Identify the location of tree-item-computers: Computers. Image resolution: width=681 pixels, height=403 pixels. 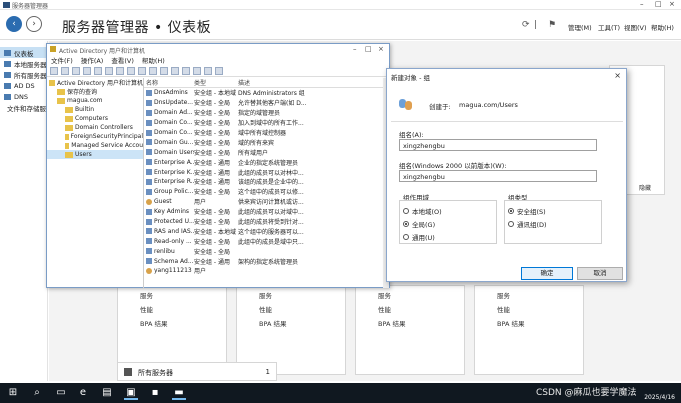
(95, 118).